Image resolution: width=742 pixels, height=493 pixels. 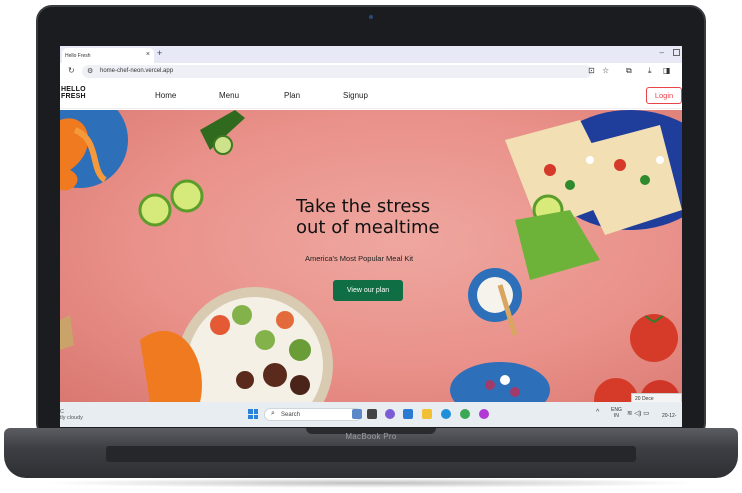 I want to click on url-text: home-chef-neon.vercel.app, so click(x=137, y=71).